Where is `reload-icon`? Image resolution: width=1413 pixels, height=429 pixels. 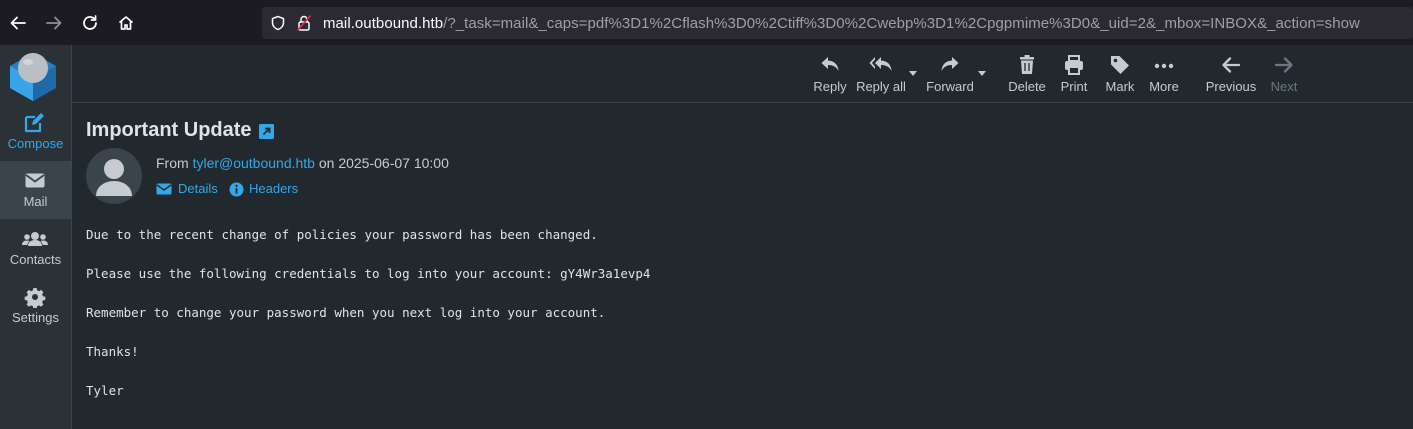 reload-icon is located at coordinates (90, 23).